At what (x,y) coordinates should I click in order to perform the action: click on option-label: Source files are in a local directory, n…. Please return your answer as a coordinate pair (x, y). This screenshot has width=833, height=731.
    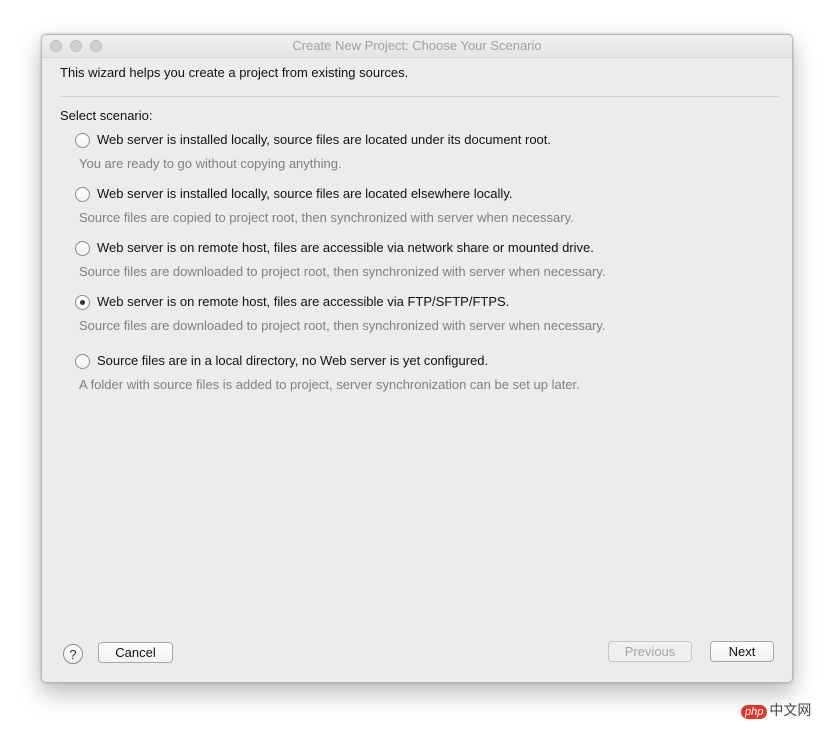
    Looking at the image, I should click on (292, 360).